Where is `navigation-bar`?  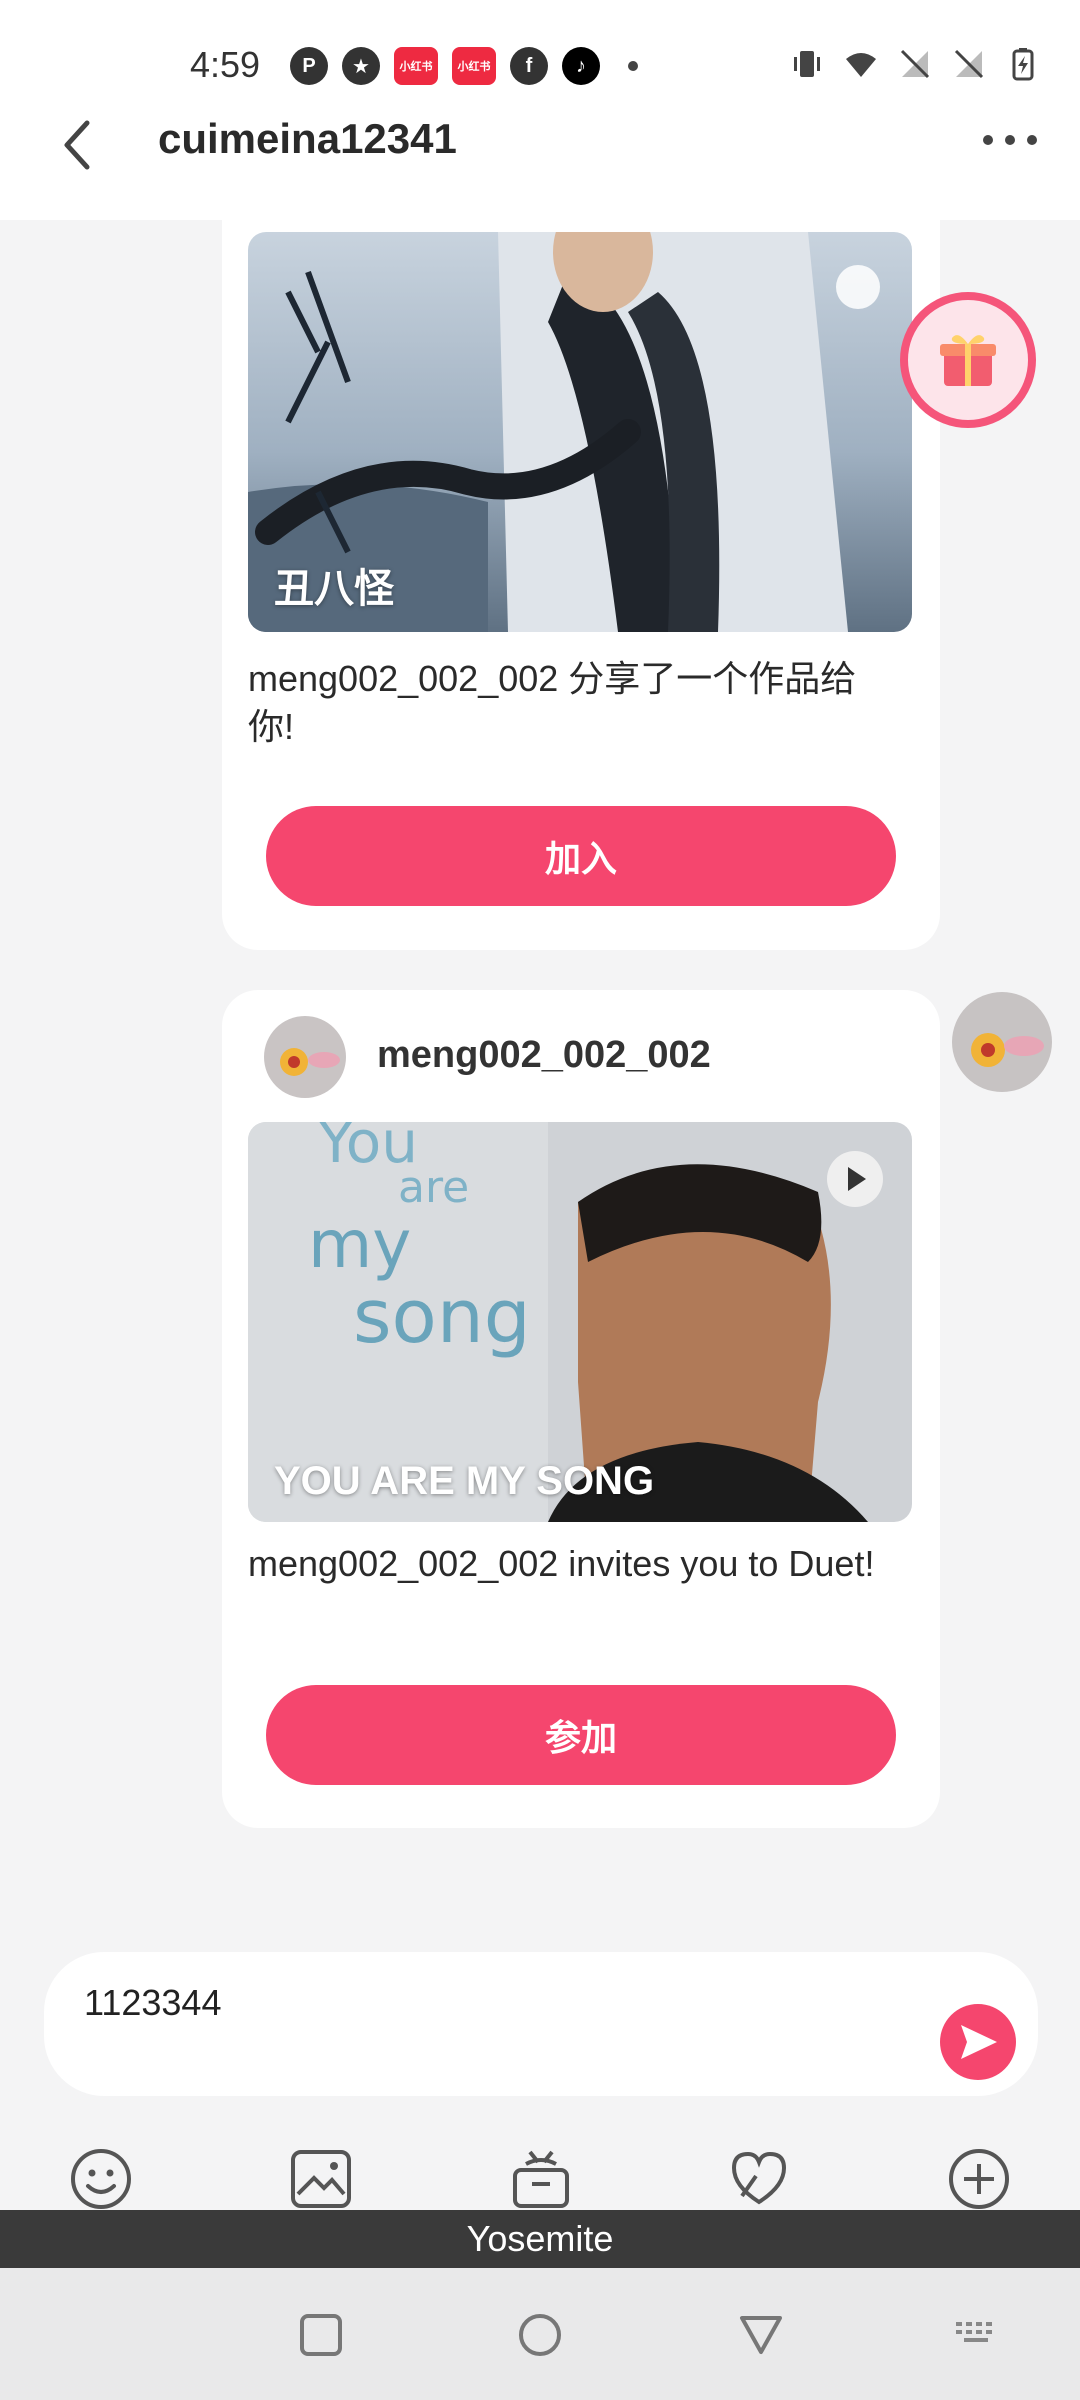
navigation-bar is located at coordinates (540, 2334).